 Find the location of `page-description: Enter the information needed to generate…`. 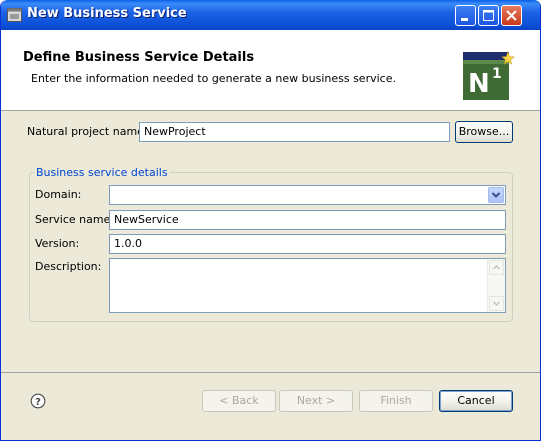

page-description: Enter the information needed to generate… is located at coordinates (213, 78).